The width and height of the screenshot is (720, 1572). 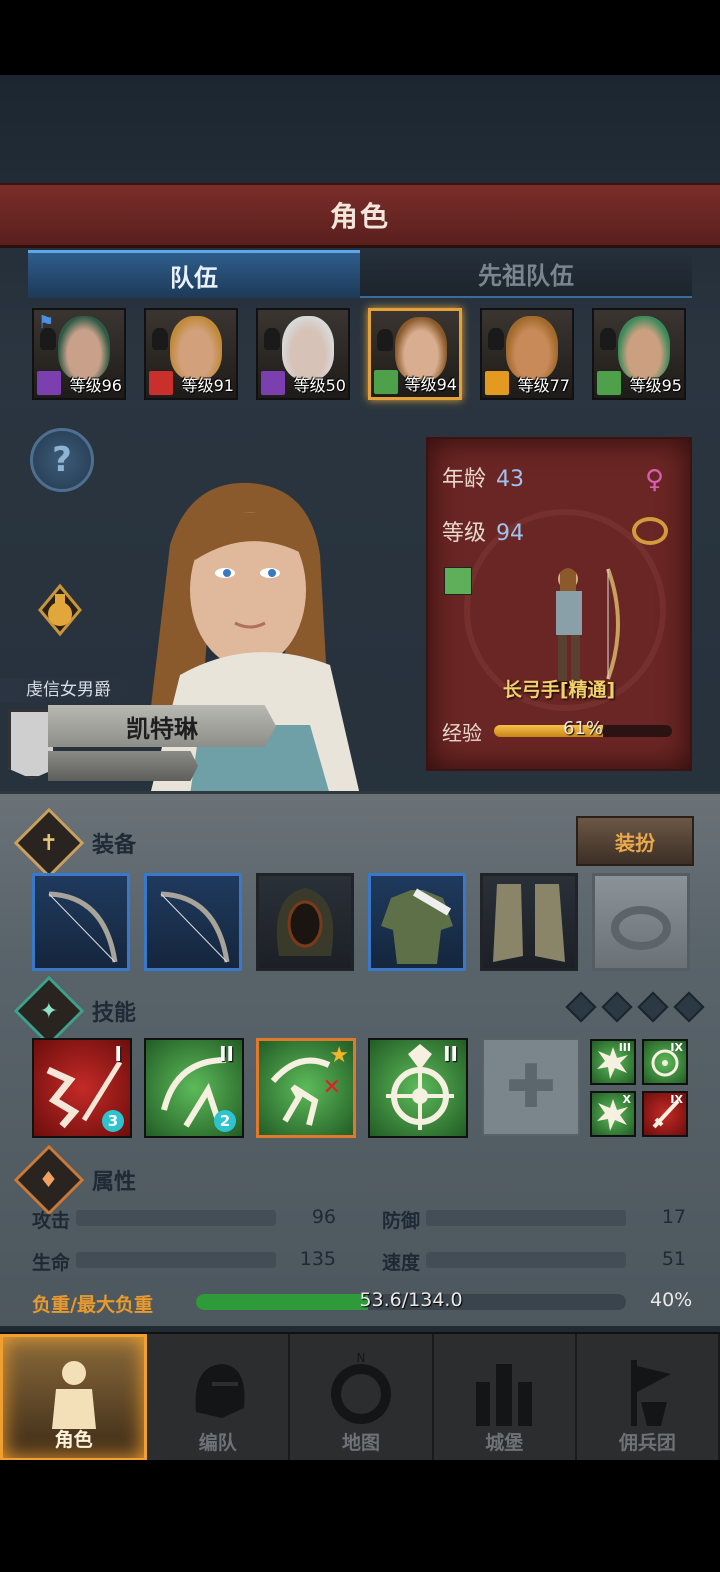 What do you see at coordinates (641, 922) in the screenshot?
I see `ring-slot-icon` at bounding box center [641, 922].